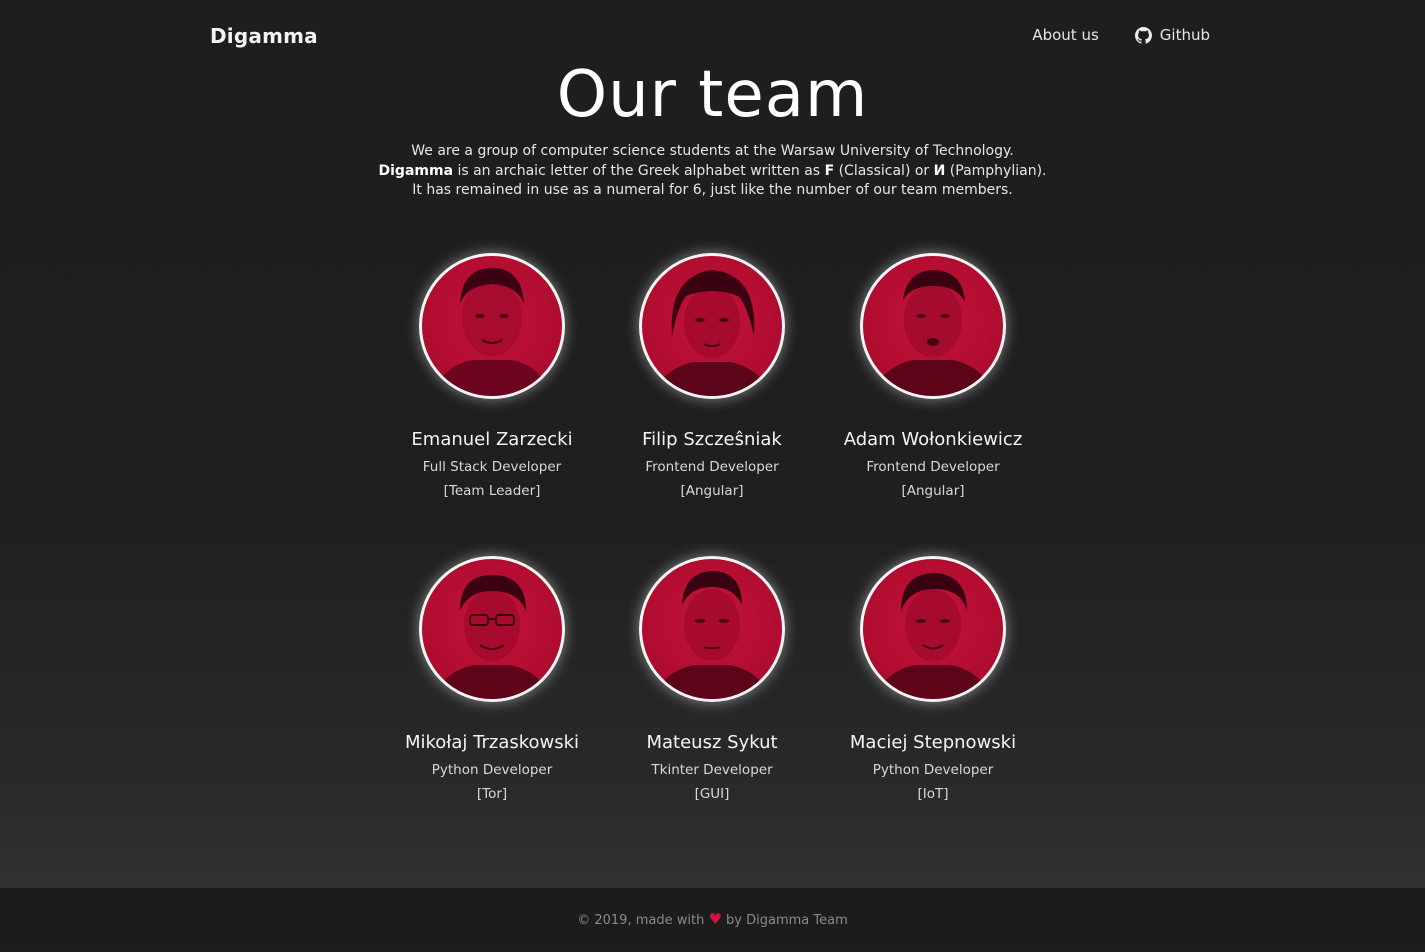 The height and width of the screenshot is (952, 1425). I want to click on member-role: Tkinter Developer, so click(712, 770).